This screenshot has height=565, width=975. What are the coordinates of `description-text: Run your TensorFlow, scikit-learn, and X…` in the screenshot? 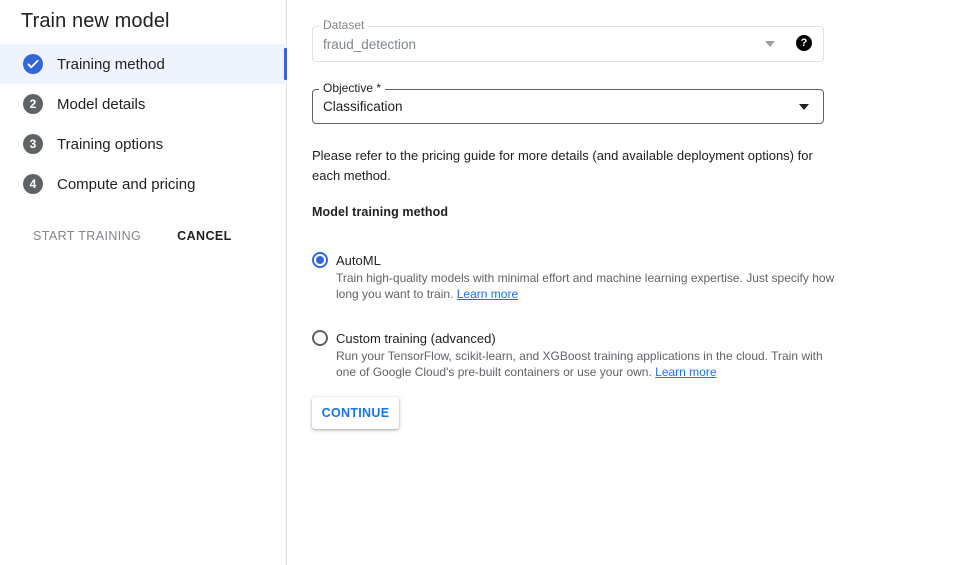 It's located at (579, 364).